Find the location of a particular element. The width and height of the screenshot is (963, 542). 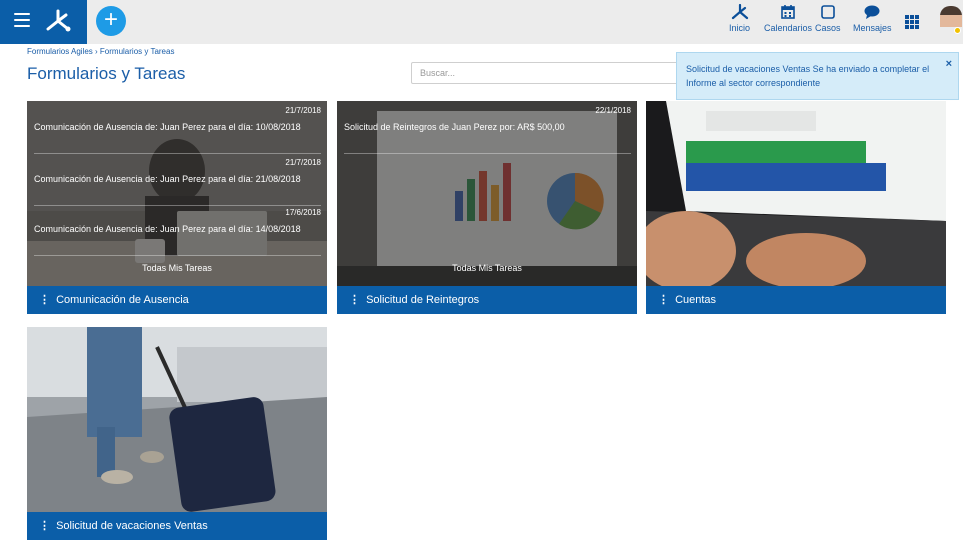

laptop-typing-image is located at coordinates (796, 193).